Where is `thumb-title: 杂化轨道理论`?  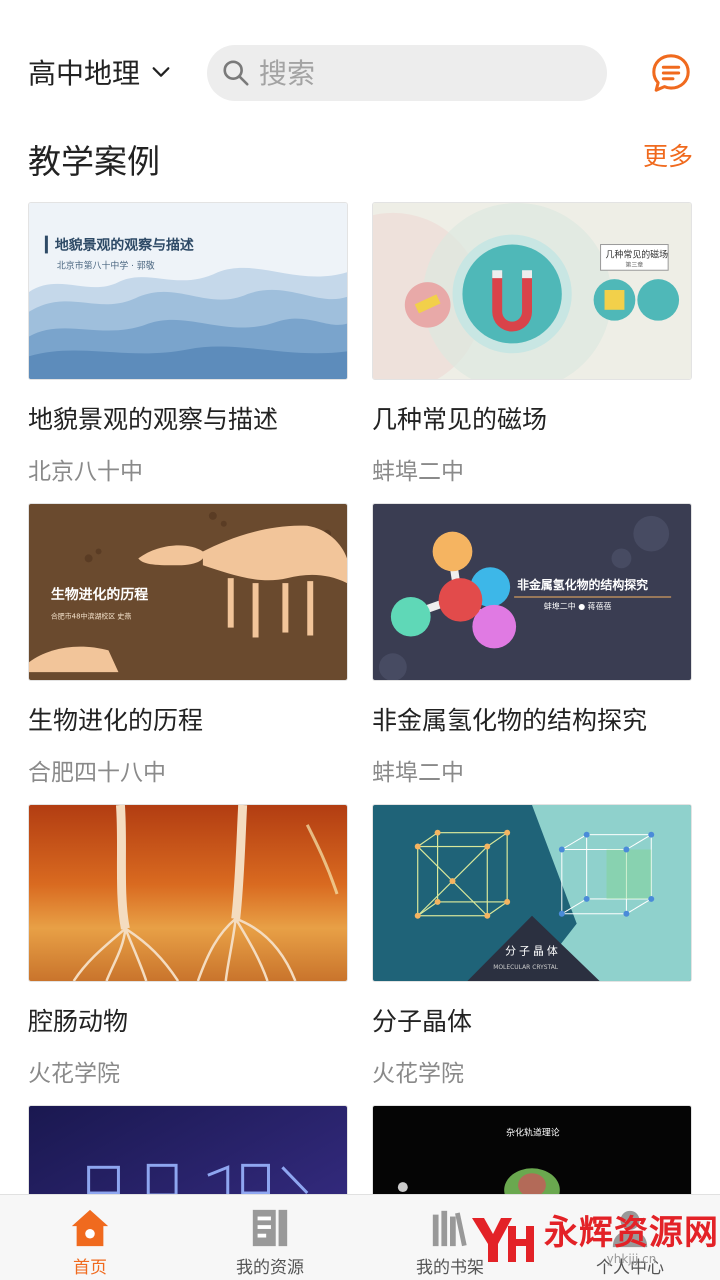
thumb-title: 杂化轨道理论 is located at coordinates (533, 1133).